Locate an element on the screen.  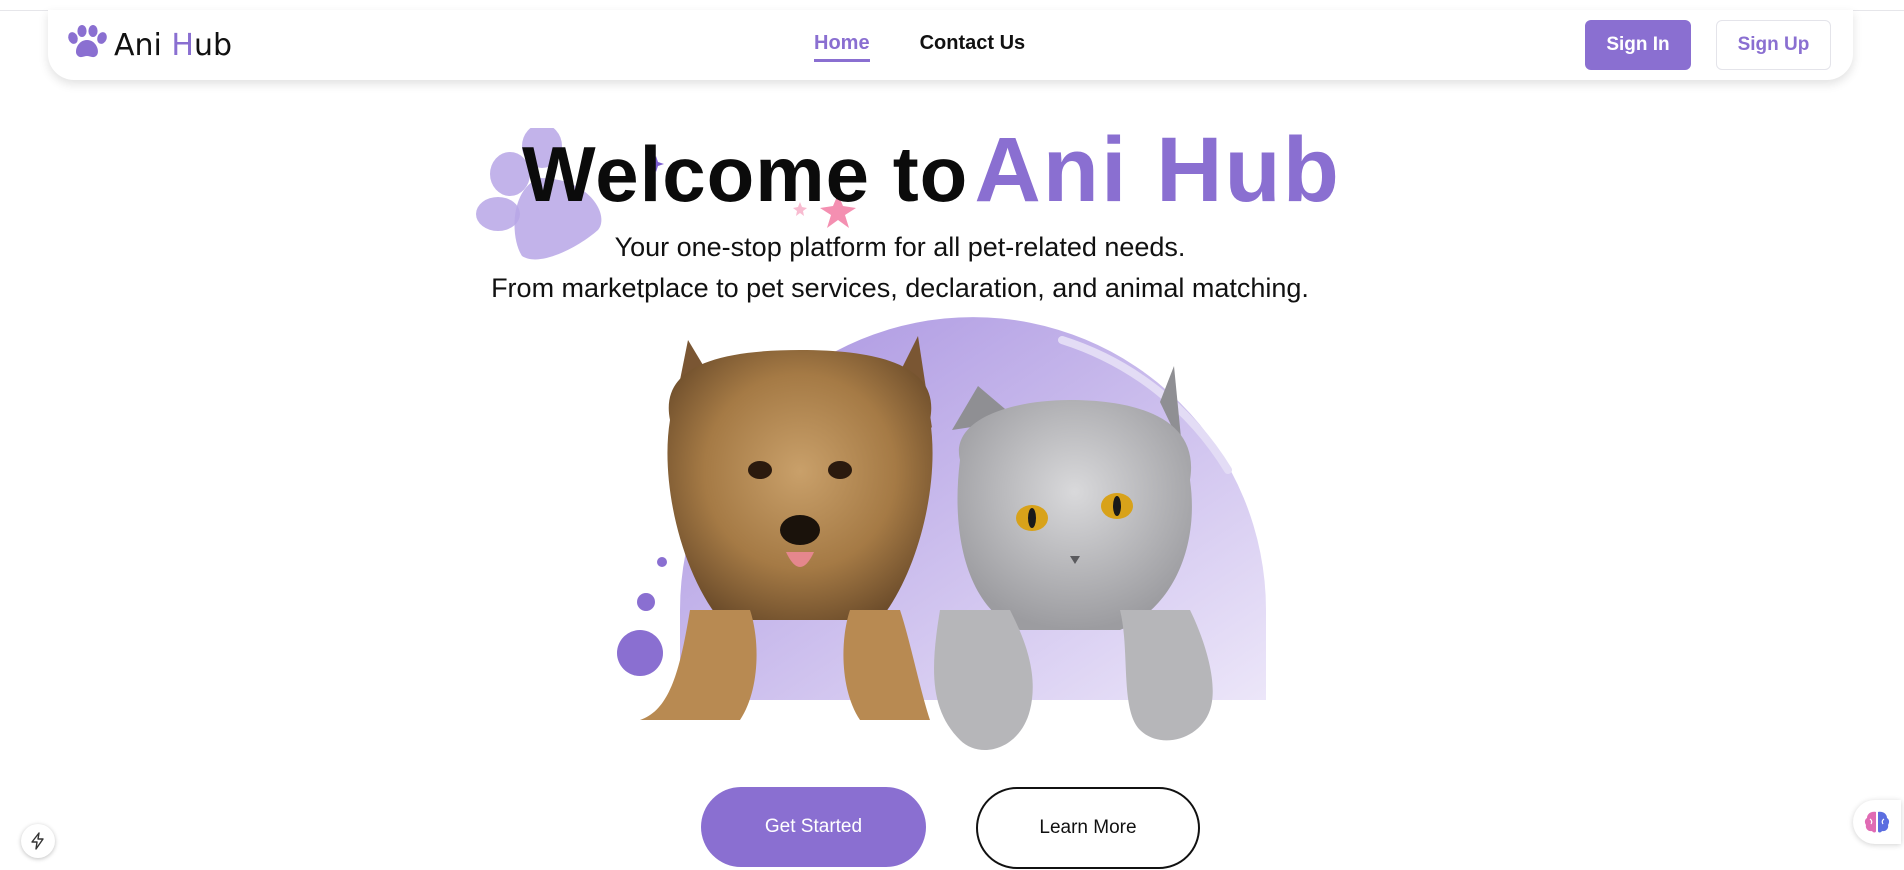
hero-title: Welcome toAni Hub is located at coordinates (931, 170).